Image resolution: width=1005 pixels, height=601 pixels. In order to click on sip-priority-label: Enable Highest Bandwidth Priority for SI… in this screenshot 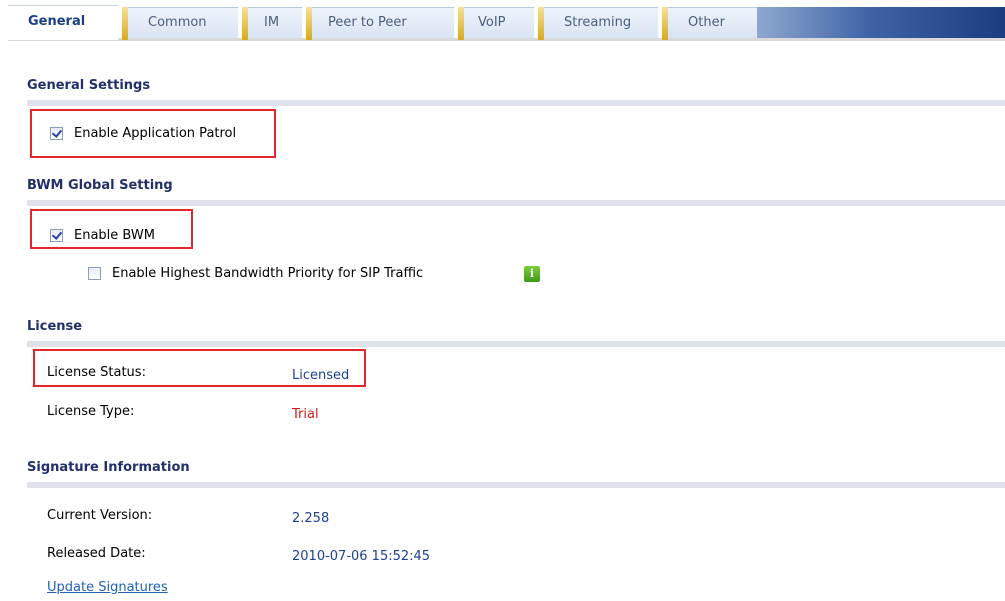, I will do `click(268, 273)`.